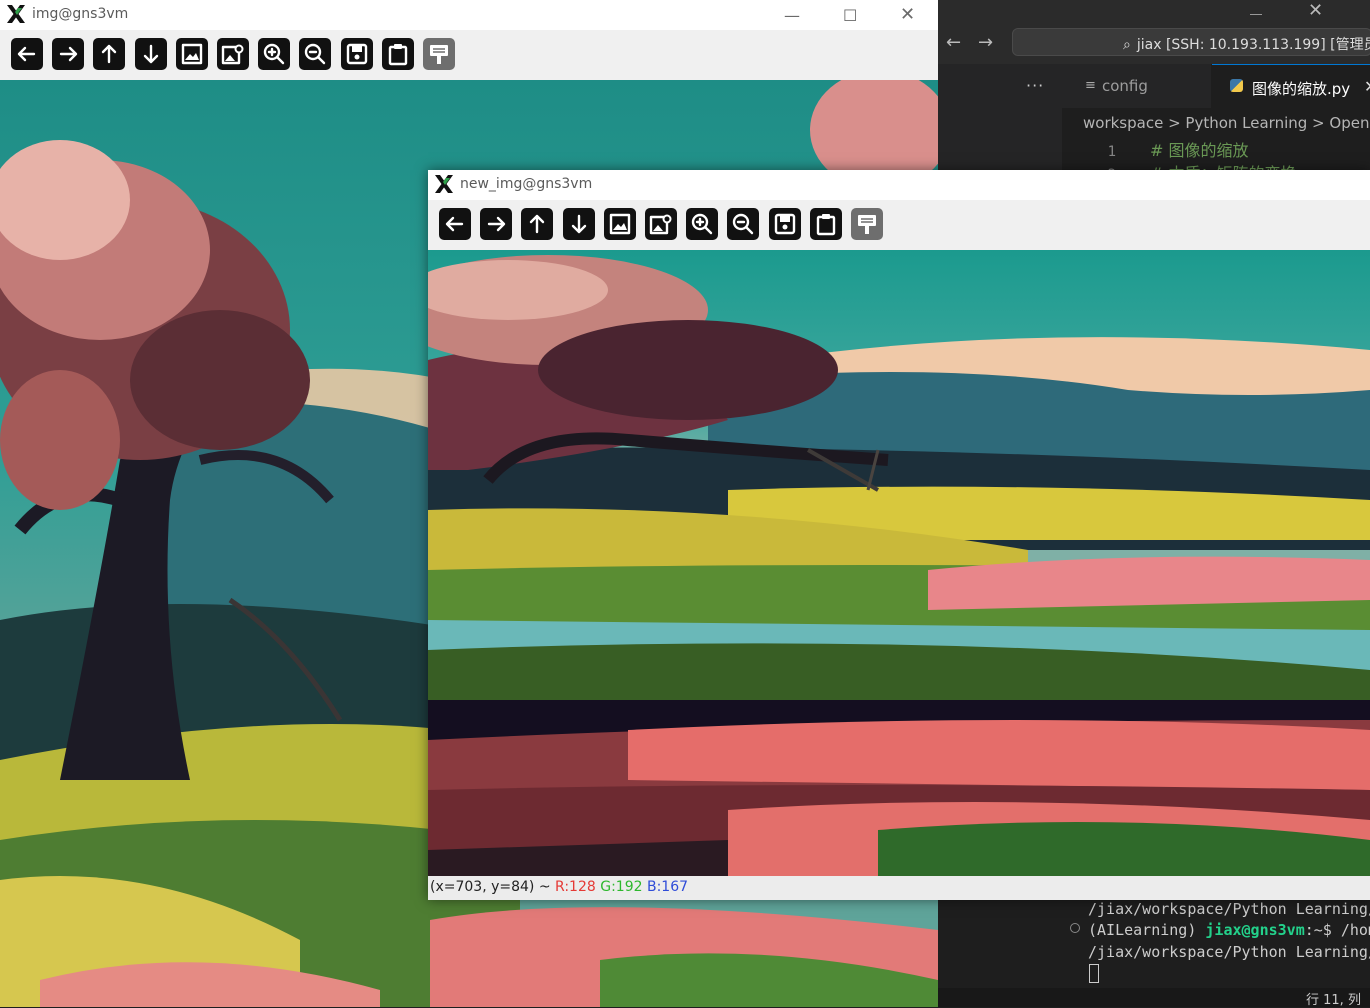 The width and height of the screenshot is (1370, 1008). I want to click on maximize-icon: ☐, so click(850, 15).